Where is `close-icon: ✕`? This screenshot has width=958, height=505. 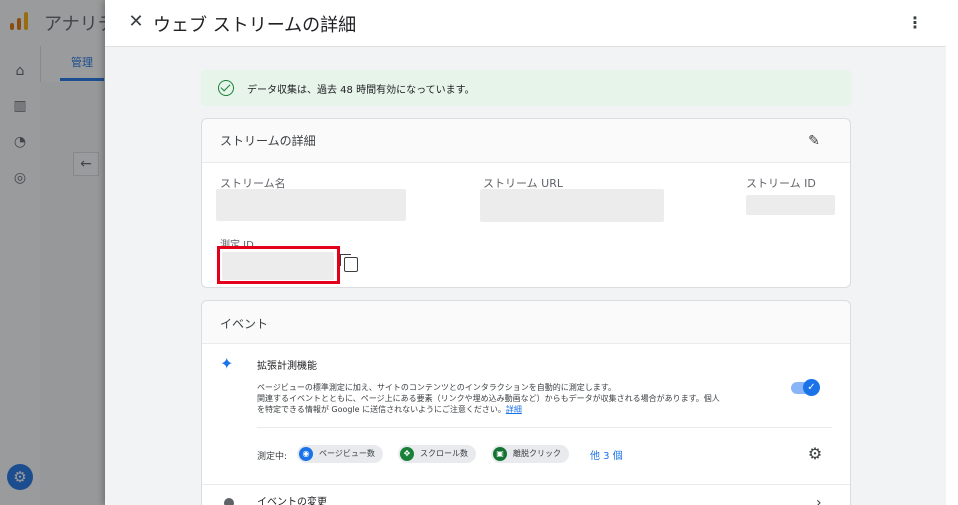 close-icon: ✕ is located at coordinates (136, 22).